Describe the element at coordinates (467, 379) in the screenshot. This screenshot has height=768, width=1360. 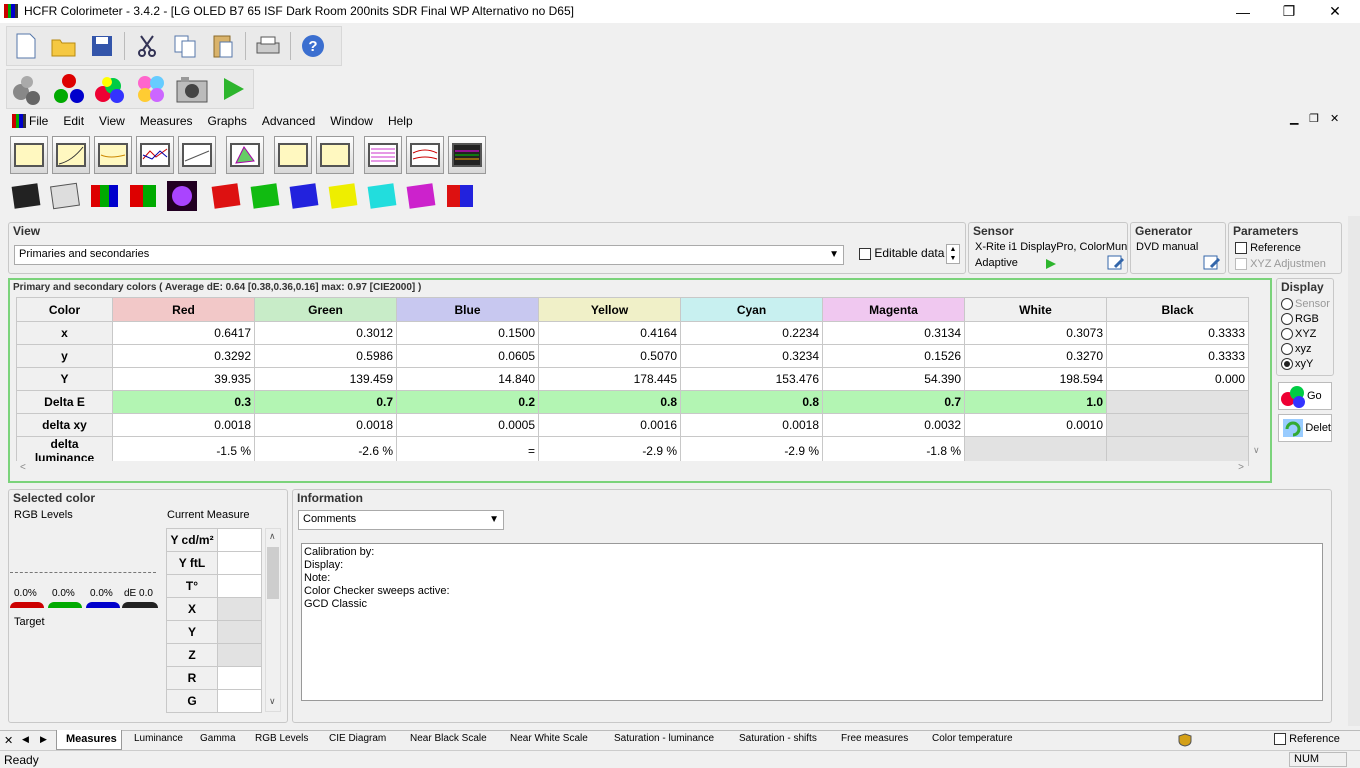
I see `table-cell: 14.840` at that location.